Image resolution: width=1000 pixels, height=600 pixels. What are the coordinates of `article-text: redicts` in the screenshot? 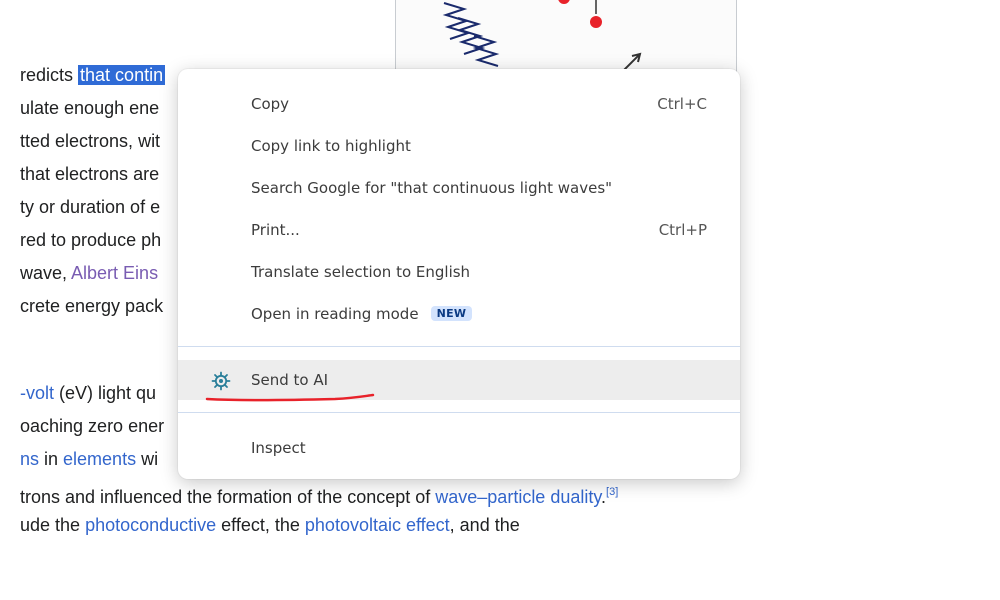 It's located at (49, 75).